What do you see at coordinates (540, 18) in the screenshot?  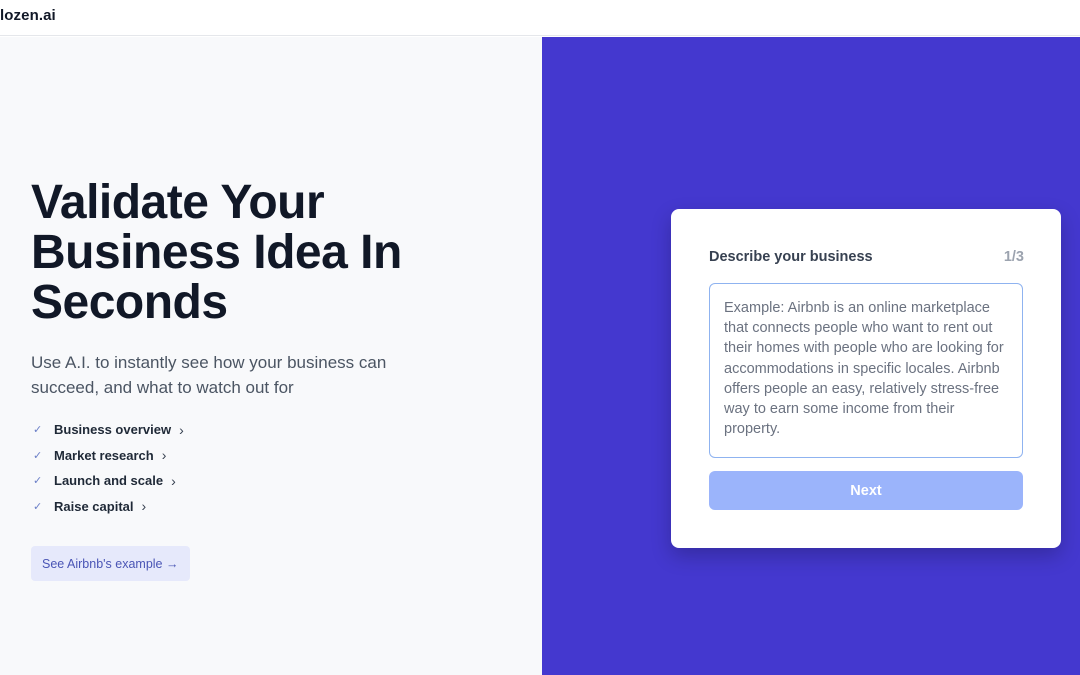 I see `top-bar: lozen.ai` at bounding box center [540, 18].